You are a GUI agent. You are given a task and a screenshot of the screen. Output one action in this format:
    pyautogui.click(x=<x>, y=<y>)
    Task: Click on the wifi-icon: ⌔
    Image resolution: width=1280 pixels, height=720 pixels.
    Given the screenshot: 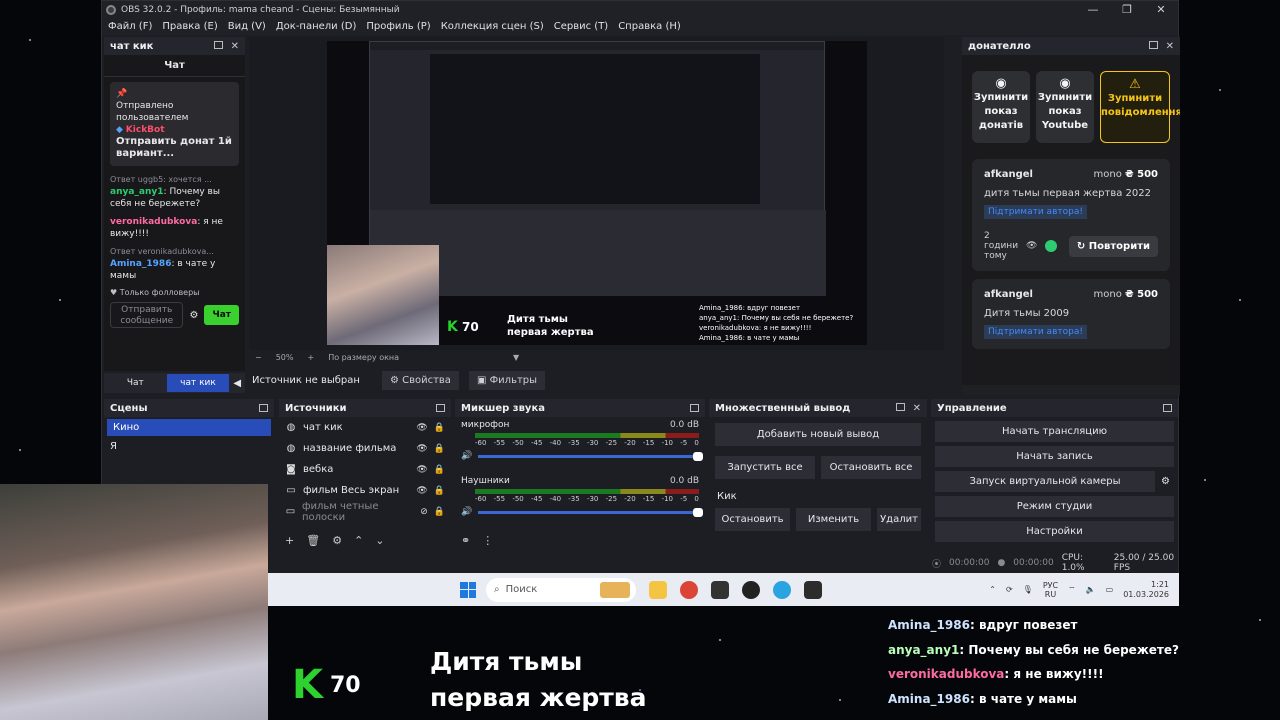 What is the action you would take?
    pyautogui.click(x=1072, y=590)
    